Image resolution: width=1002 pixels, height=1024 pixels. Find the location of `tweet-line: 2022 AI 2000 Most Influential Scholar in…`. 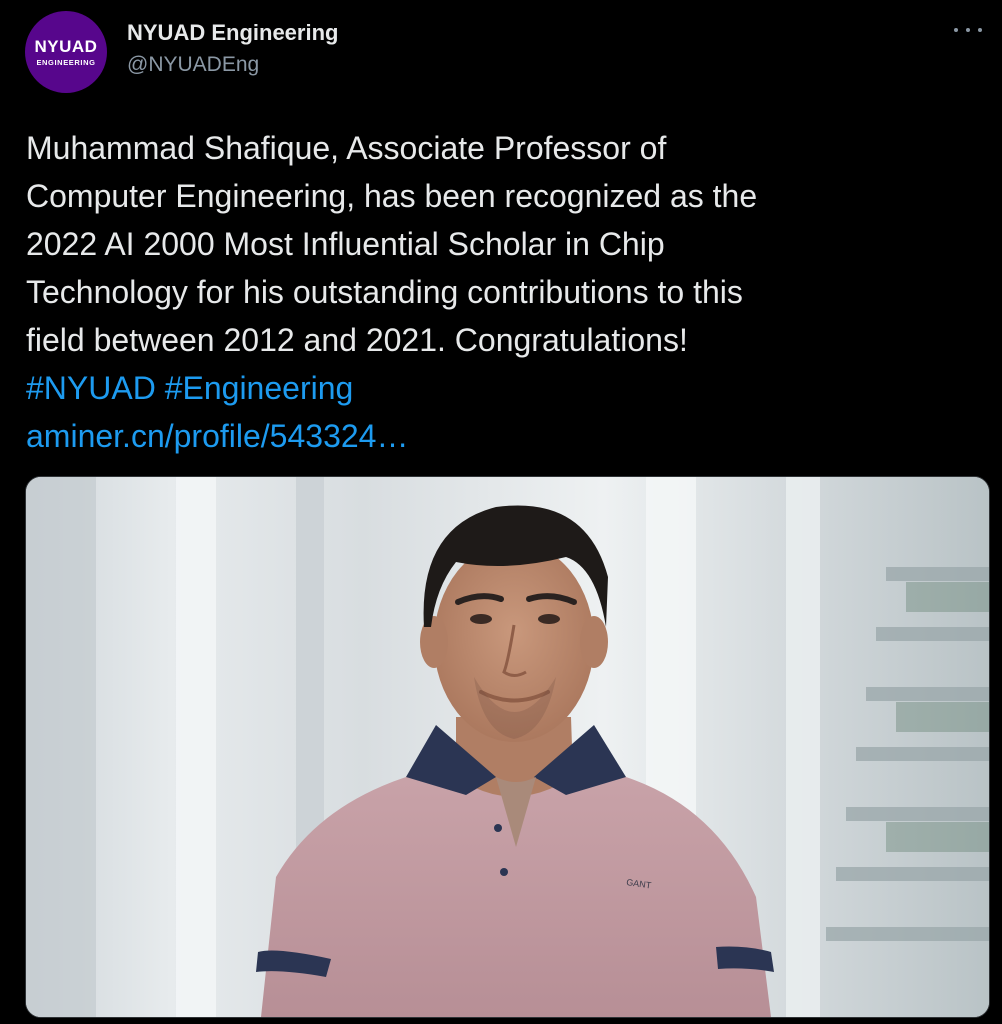

tweet-line: 2022 AI 2000 Most Influential Scholar in… is located at coordinates (345, 244).